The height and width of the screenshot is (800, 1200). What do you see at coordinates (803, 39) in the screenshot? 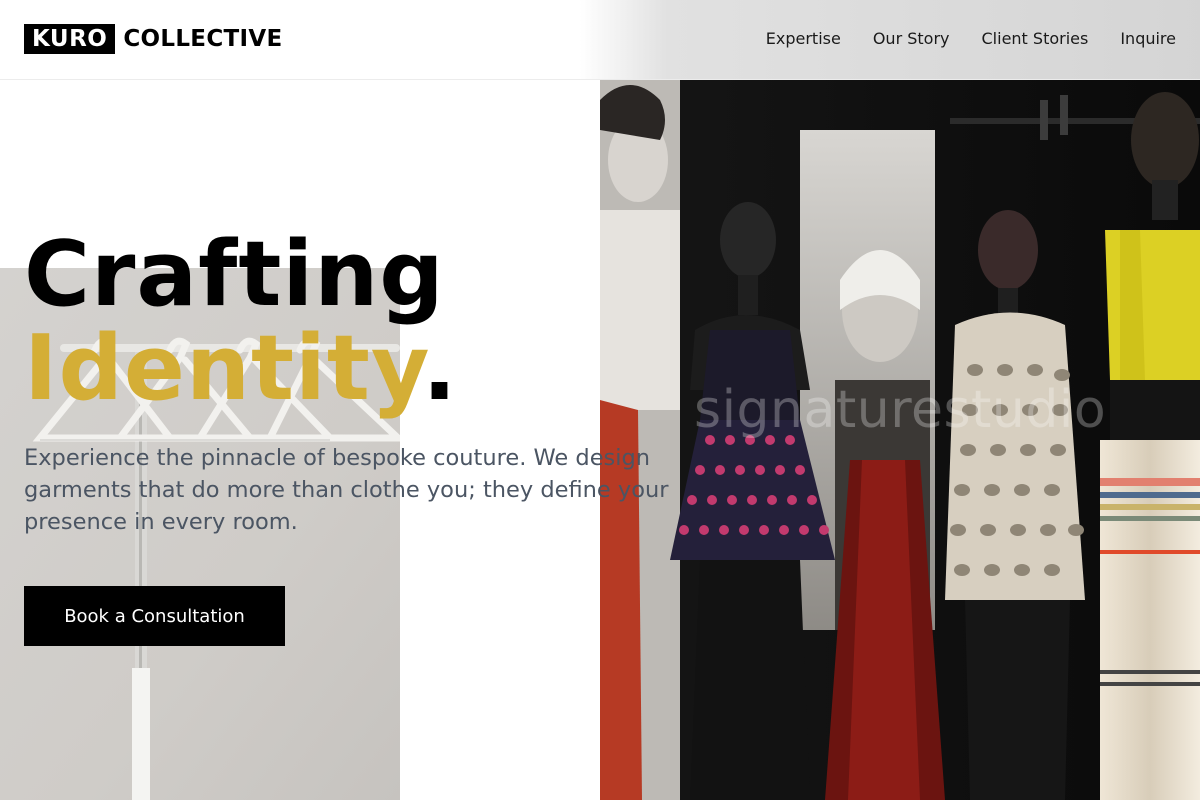
I see `nav-link-expertise: Expertise` at bounding box center [803, 39].